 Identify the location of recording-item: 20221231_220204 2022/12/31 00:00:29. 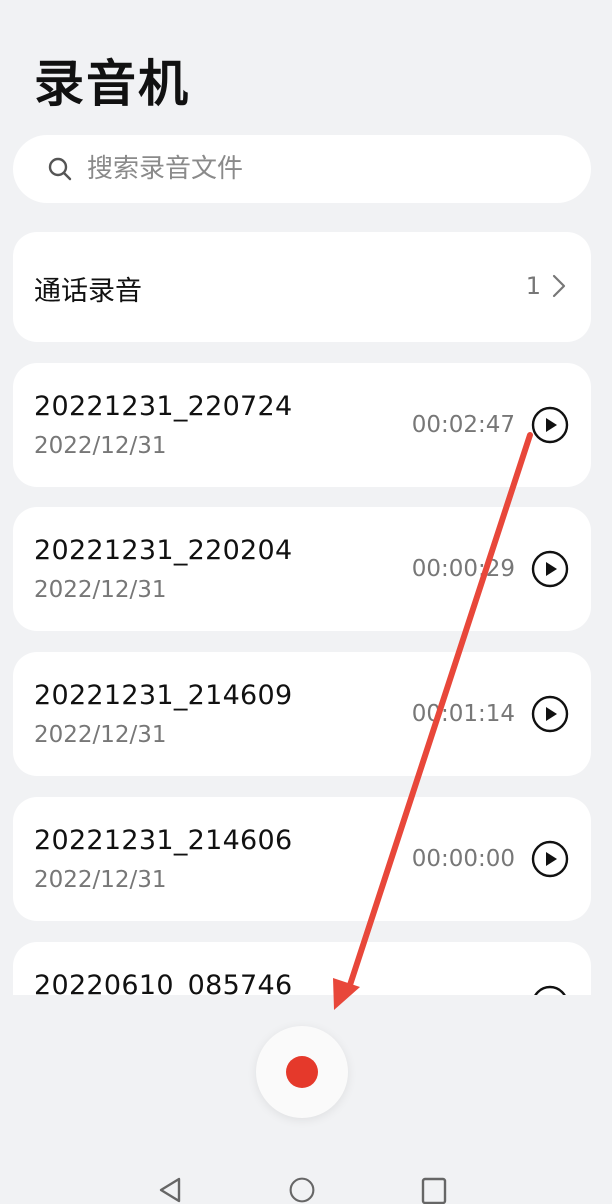
(302, 569).